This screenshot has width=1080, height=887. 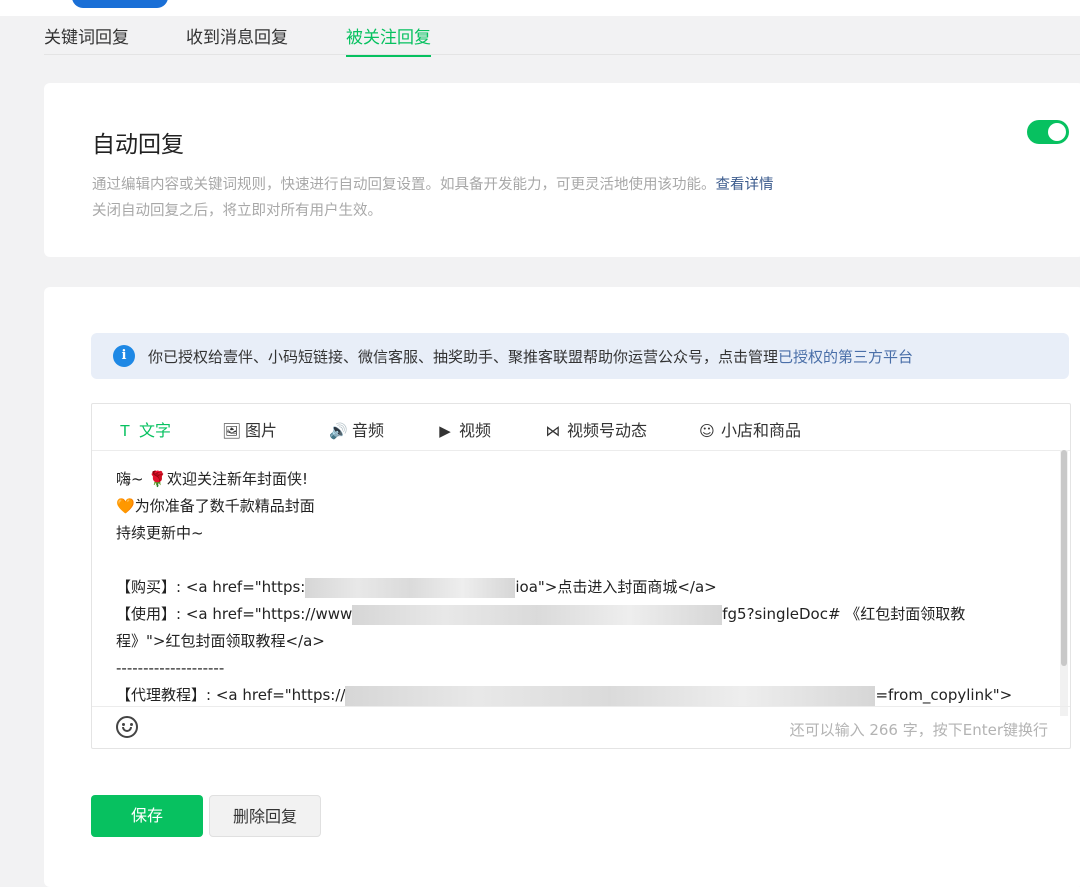 What do you see at coordinates (124, 356) in the screenshot?
I see `info-icon: i` at bounding box center [124, 356].